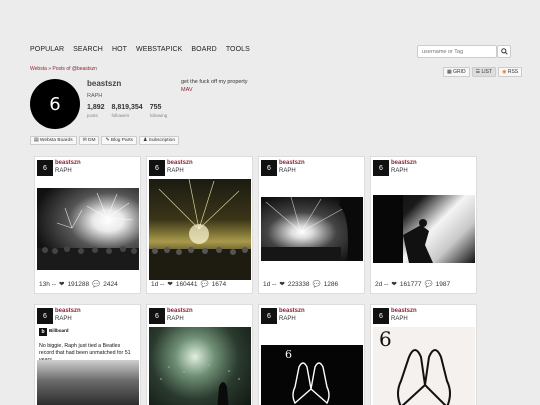 This screenshot has height=405, width=540. What do you see at coordinates (382, 284) in the screenshot?
I see `post-time: 2d --` at bounding box center [382, 284].